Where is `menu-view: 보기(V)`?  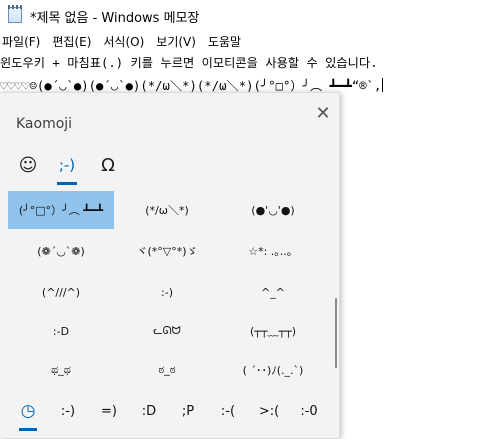
menu-view: 보기(V) is located at coordinates (176, 41).